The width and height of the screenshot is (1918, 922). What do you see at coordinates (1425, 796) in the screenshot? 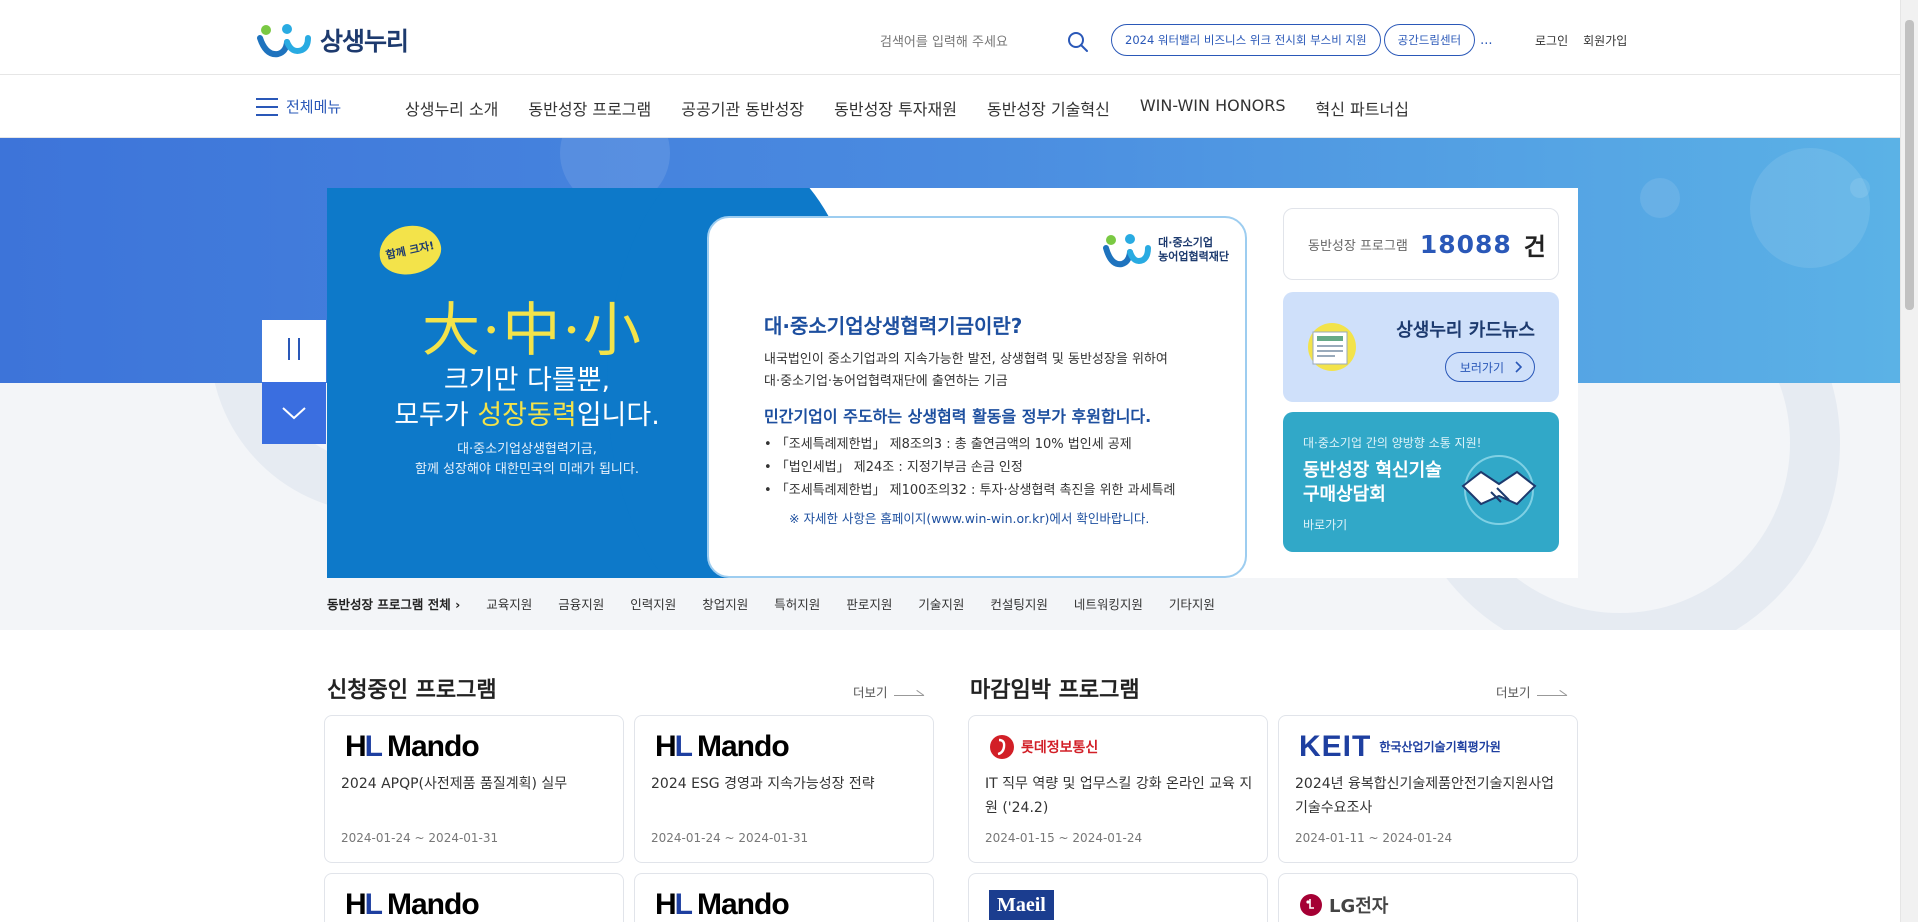
I see `program-title: 2024년 융복합신기술제품안전기술지원사업 기술수요조사` at bounding box center [1425, 796].